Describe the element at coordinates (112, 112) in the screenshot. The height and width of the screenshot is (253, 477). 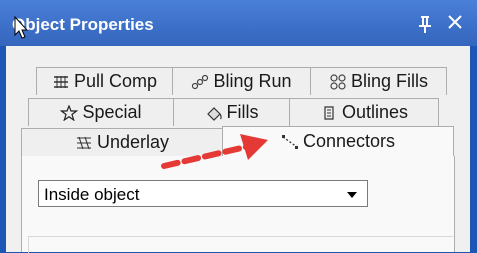
I see `tab-label: Special` at that location.